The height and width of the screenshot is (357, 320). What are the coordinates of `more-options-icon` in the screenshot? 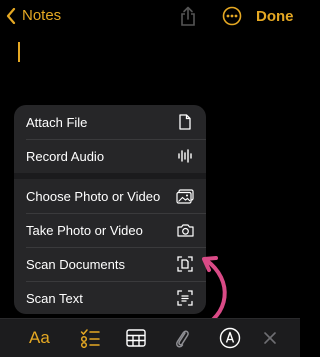 It's located at (232, 18).